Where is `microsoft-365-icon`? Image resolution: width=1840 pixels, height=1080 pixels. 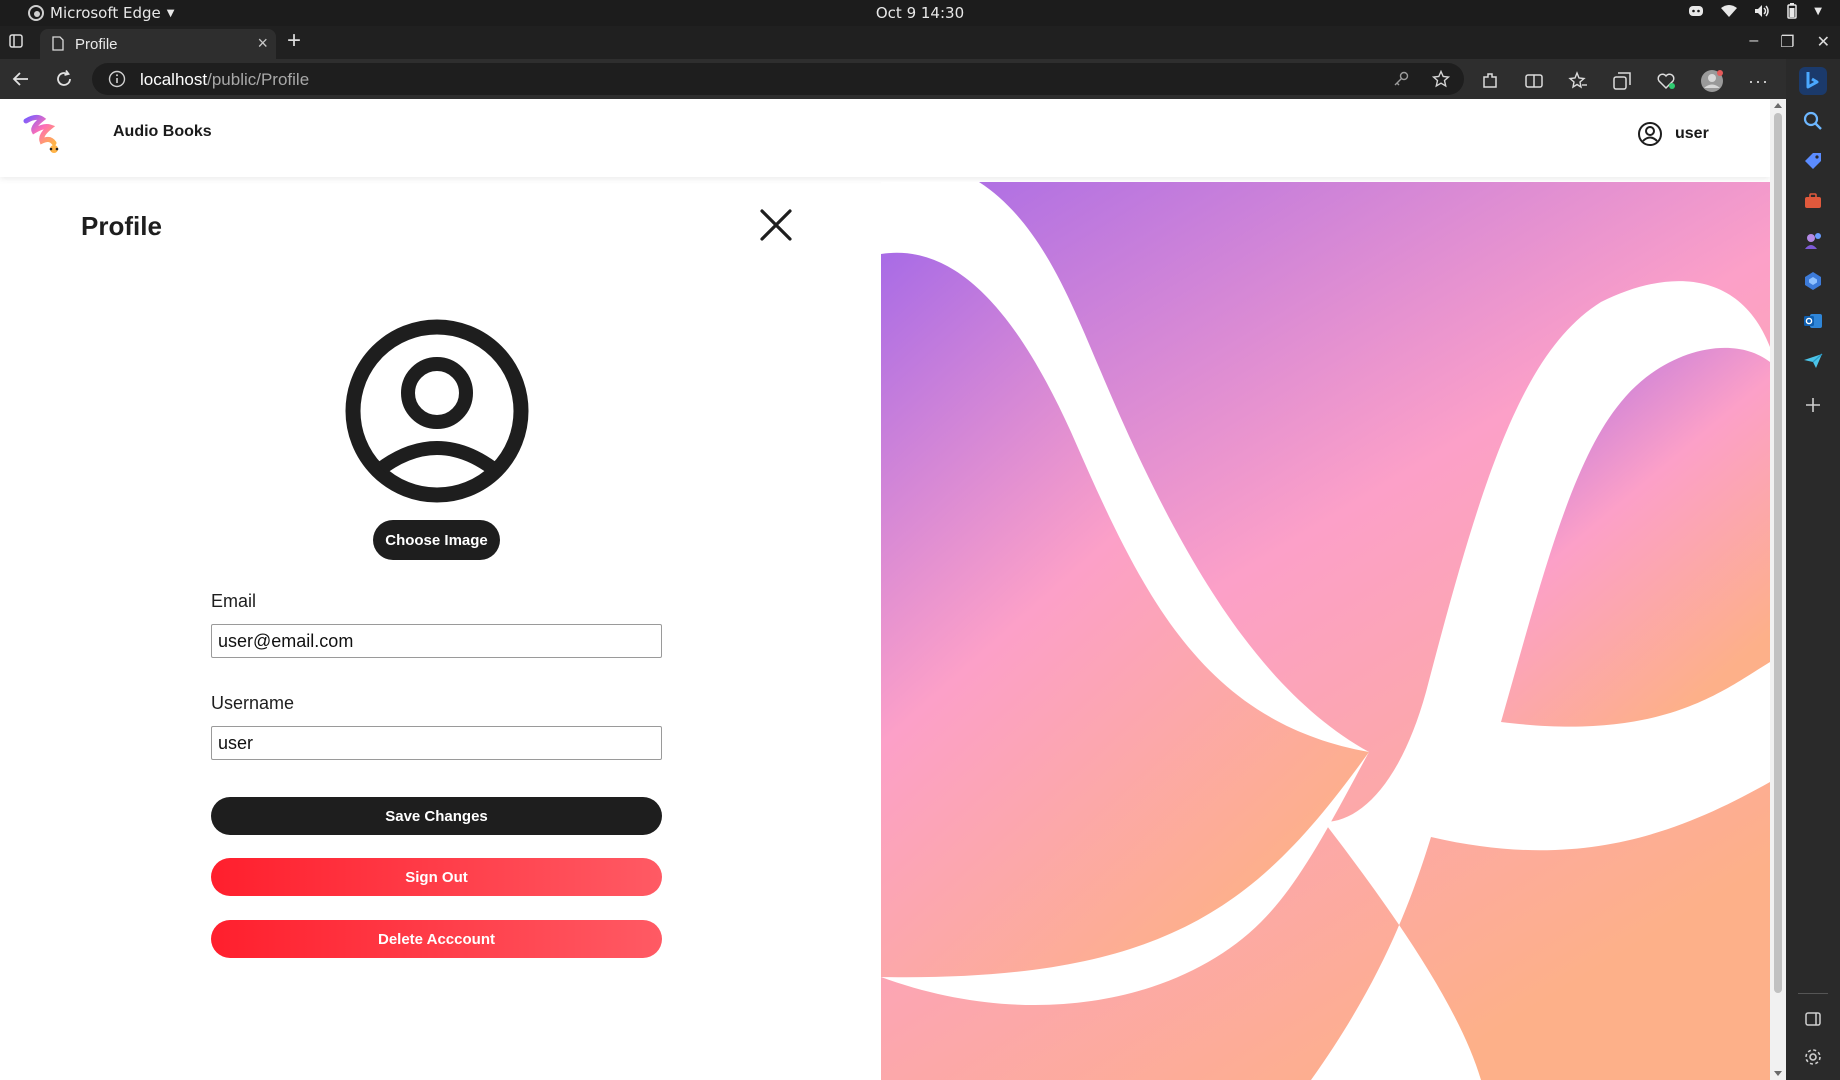
microsoft-365-icon is located at coordinates (1813, 281).